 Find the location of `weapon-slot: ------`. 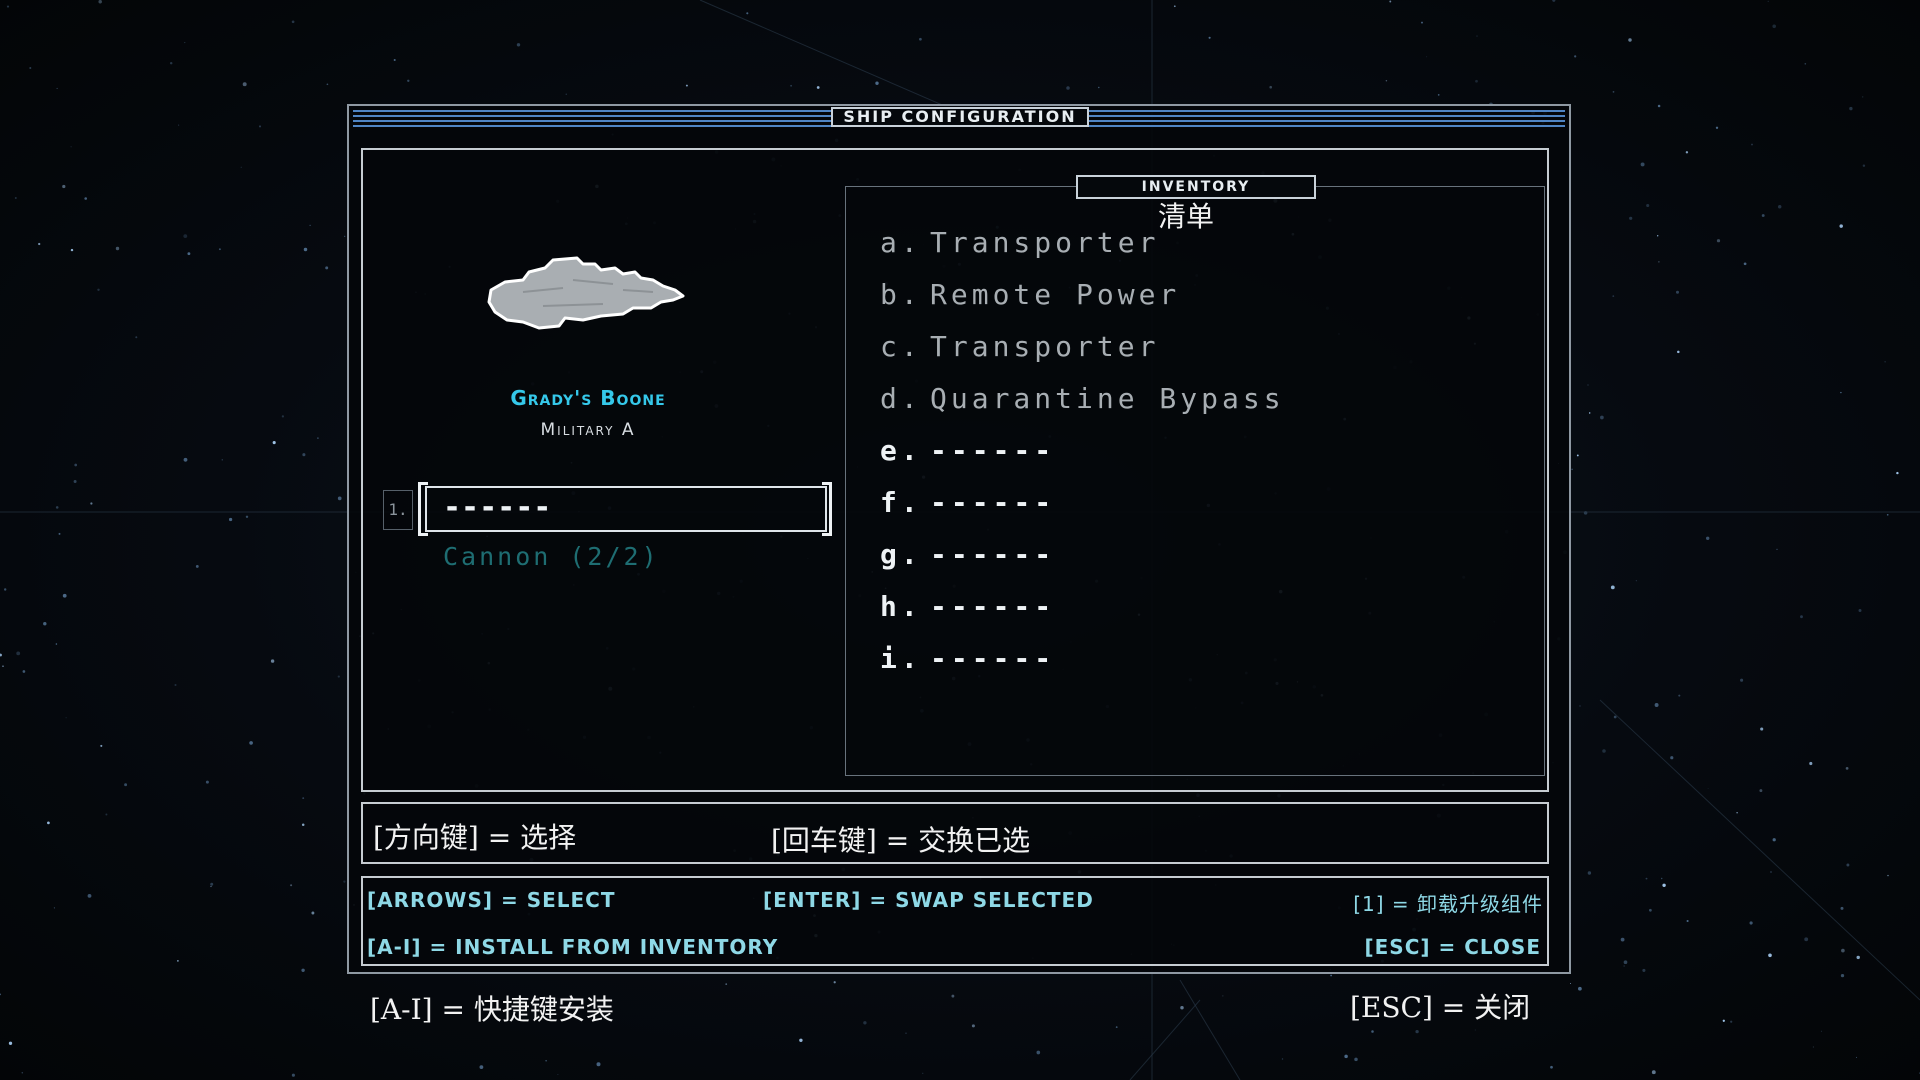

weapon-slot: ------ is located at coordinates (626, 509).